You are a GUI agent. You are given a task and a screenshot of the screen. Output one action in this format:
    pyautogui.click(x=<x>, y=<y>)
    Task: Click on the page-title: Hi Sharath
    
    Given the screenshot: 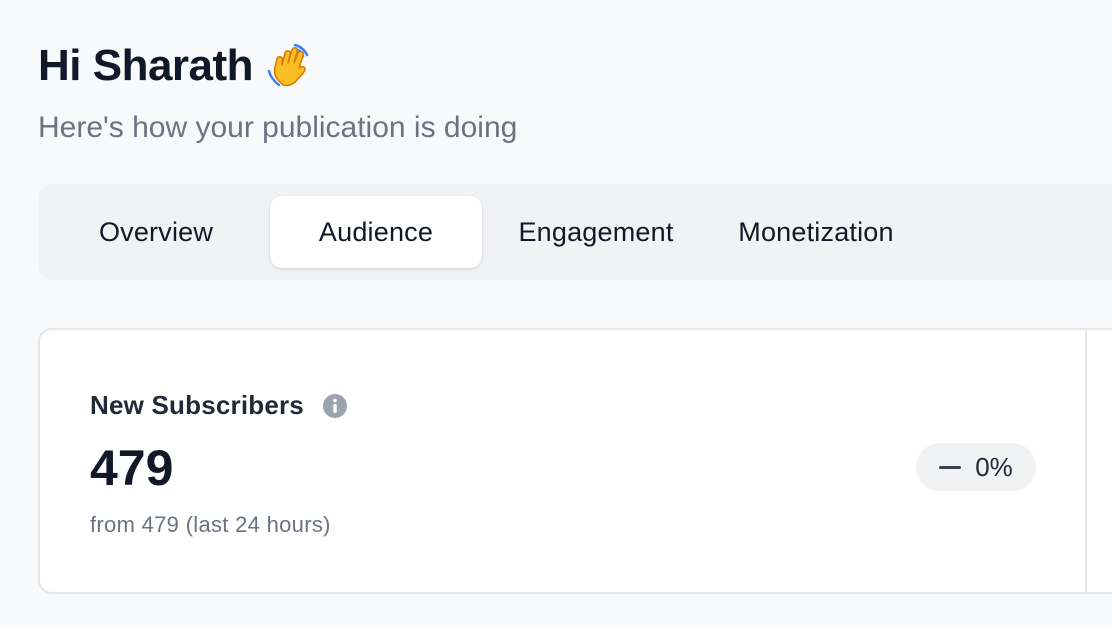 What is the action you would take?
    pyautogui.click(x=176, y=66)
    